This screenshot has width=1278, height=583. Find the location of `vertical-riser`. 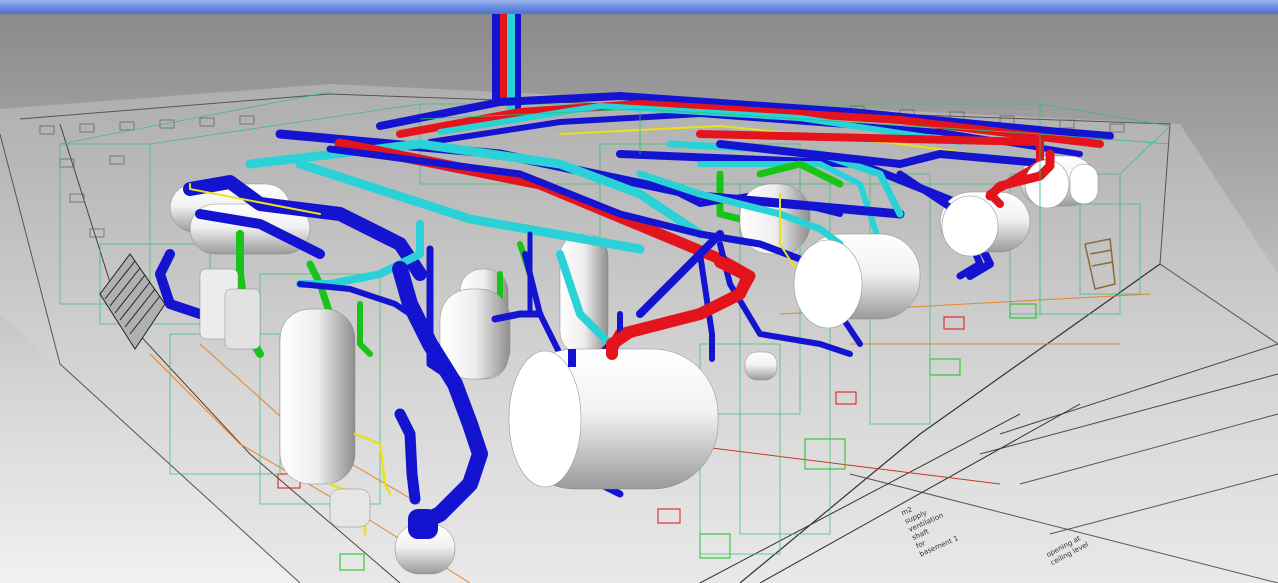

vertical-riser is located at coordinates (506, 61).